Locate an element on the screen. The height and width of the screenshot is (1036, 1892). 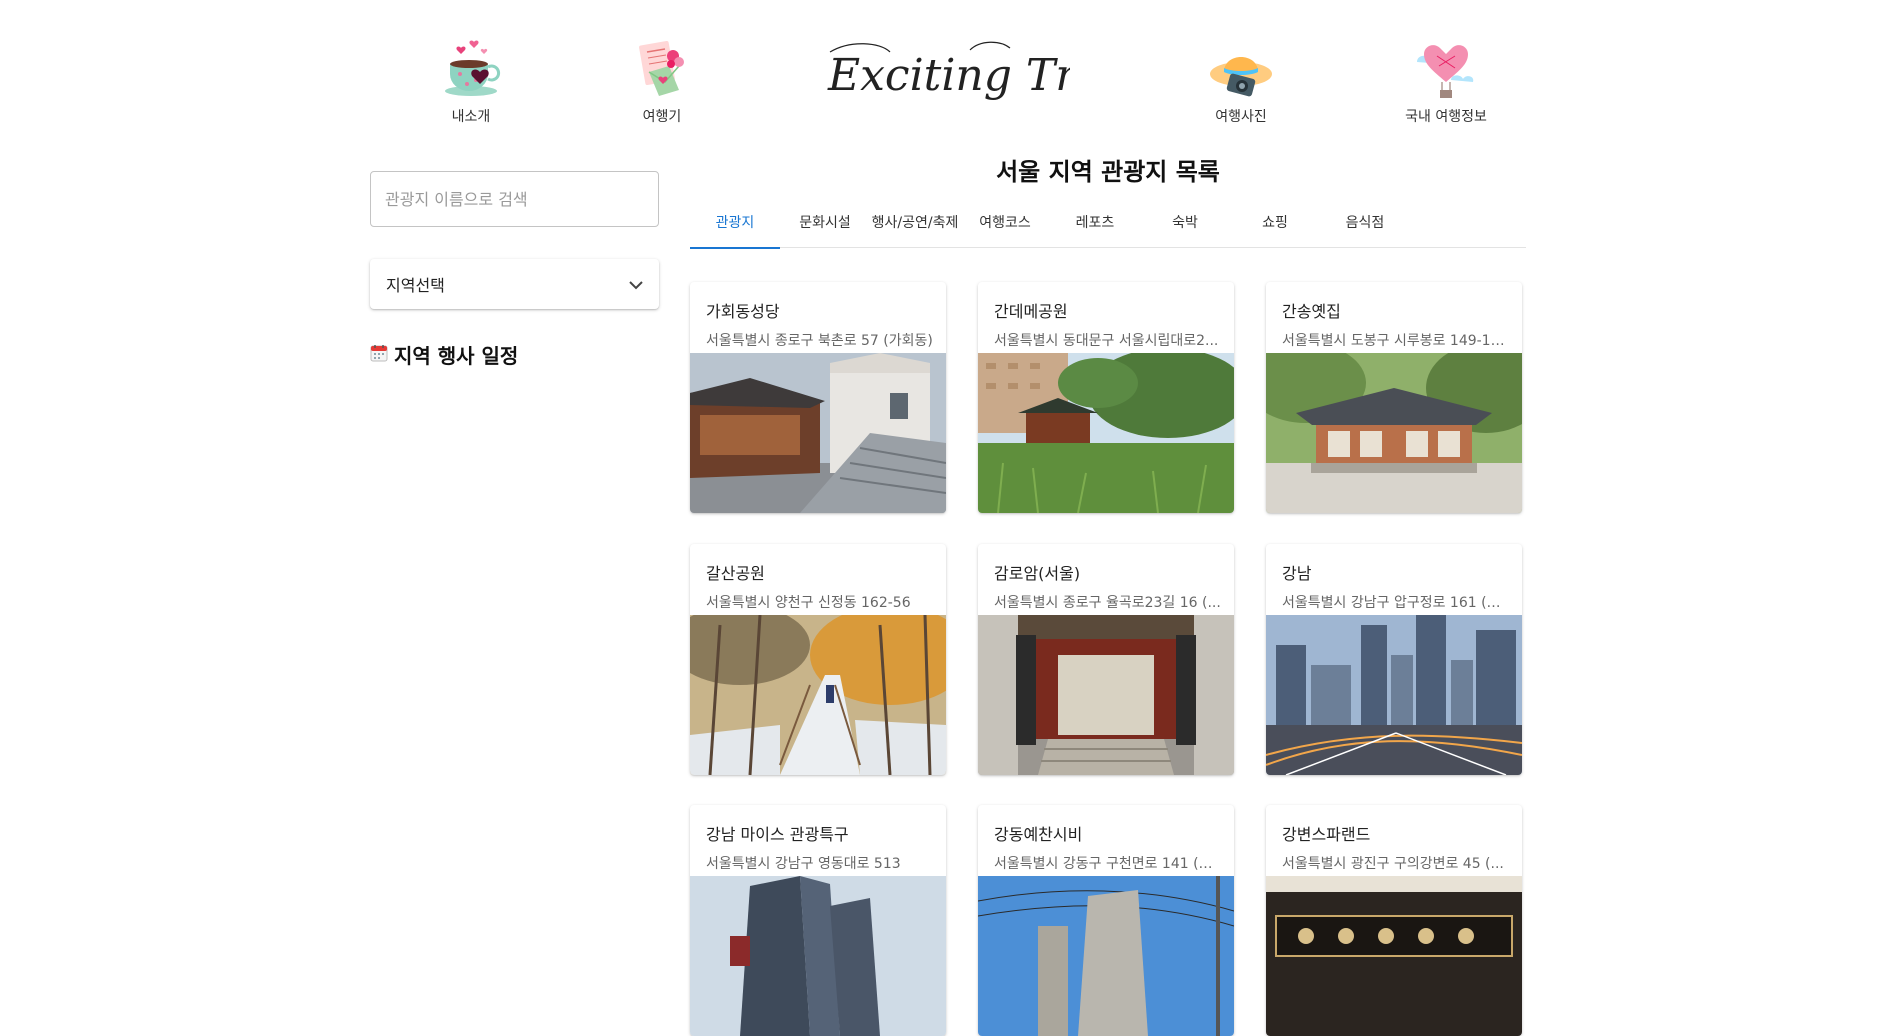
love-letter-icon is located at coordinates (662, 69).